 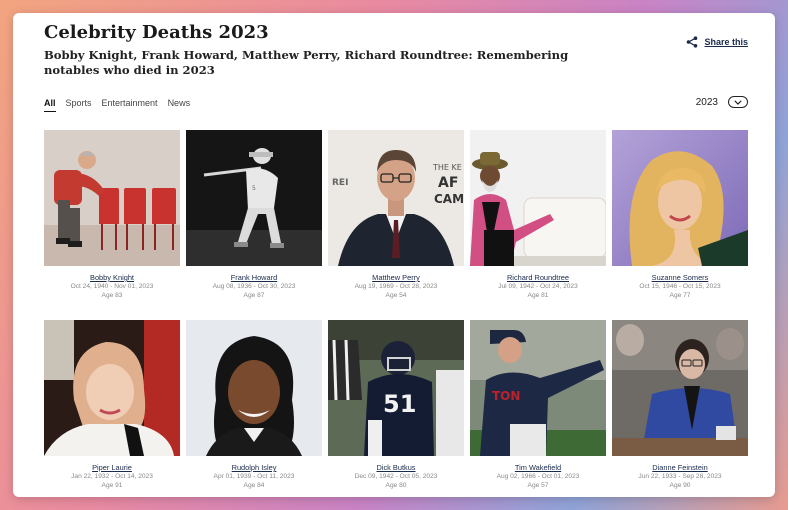 What do you see at coordinates (538, 295) in the screenshot?
I see `person-age: Age 81` at bounding box center [538, 295].